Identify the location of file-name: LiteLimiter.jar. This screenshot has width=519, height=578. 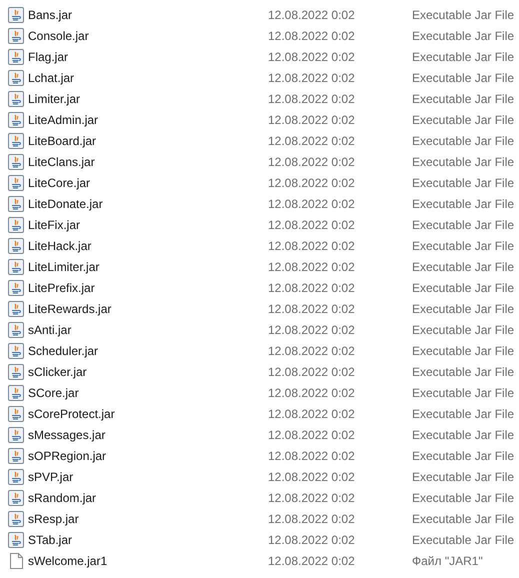
(148, 267).